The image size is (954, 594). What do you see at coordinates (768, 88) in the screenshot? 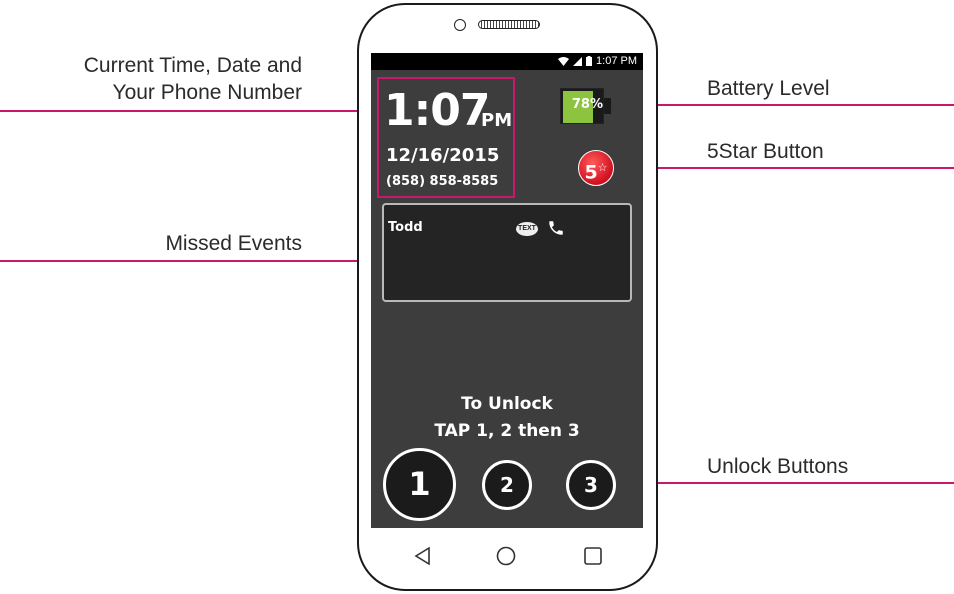
I see `callout-battery-level: Battery Level` at bounding box center [768, 88].